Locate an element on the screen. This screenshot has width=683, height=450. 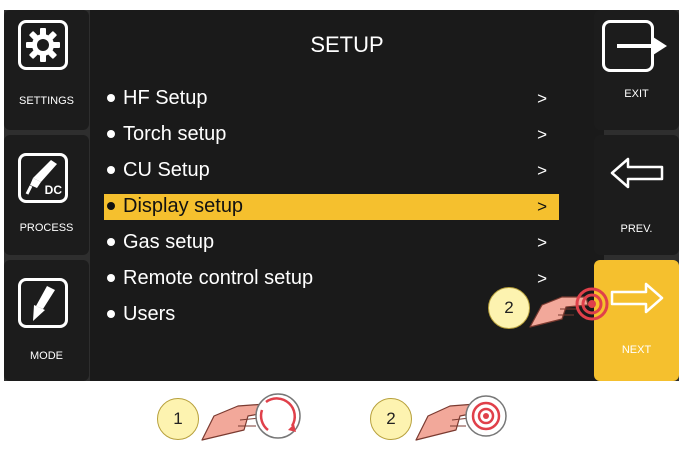
torch-trigger-icon is located at coordinates (44, 303).